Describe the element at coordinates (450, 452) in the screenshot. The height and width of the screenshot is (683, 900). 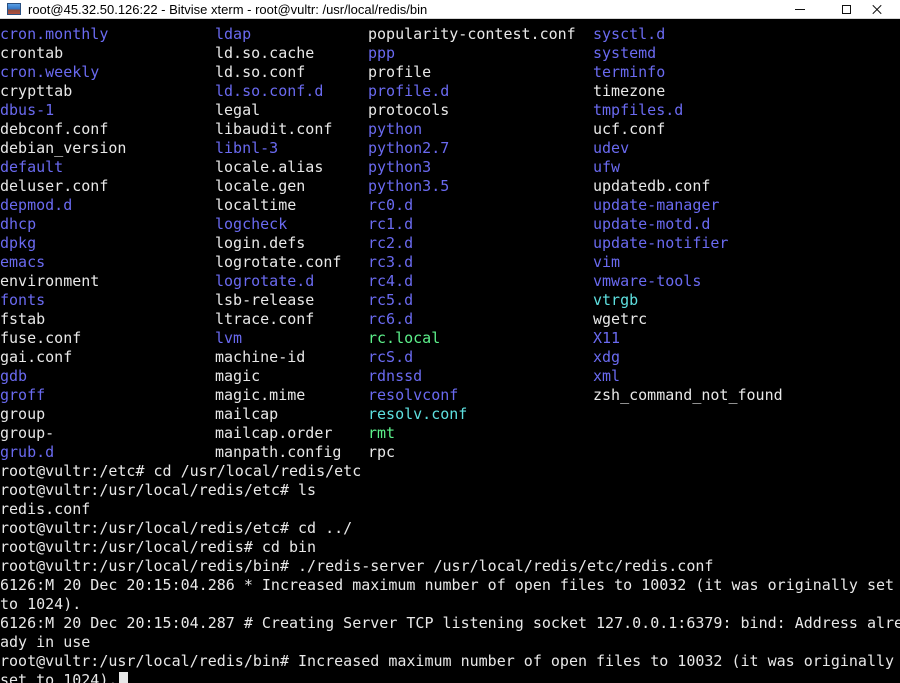
I see `listing-row: grub.d manpath.config rpc` at that location.